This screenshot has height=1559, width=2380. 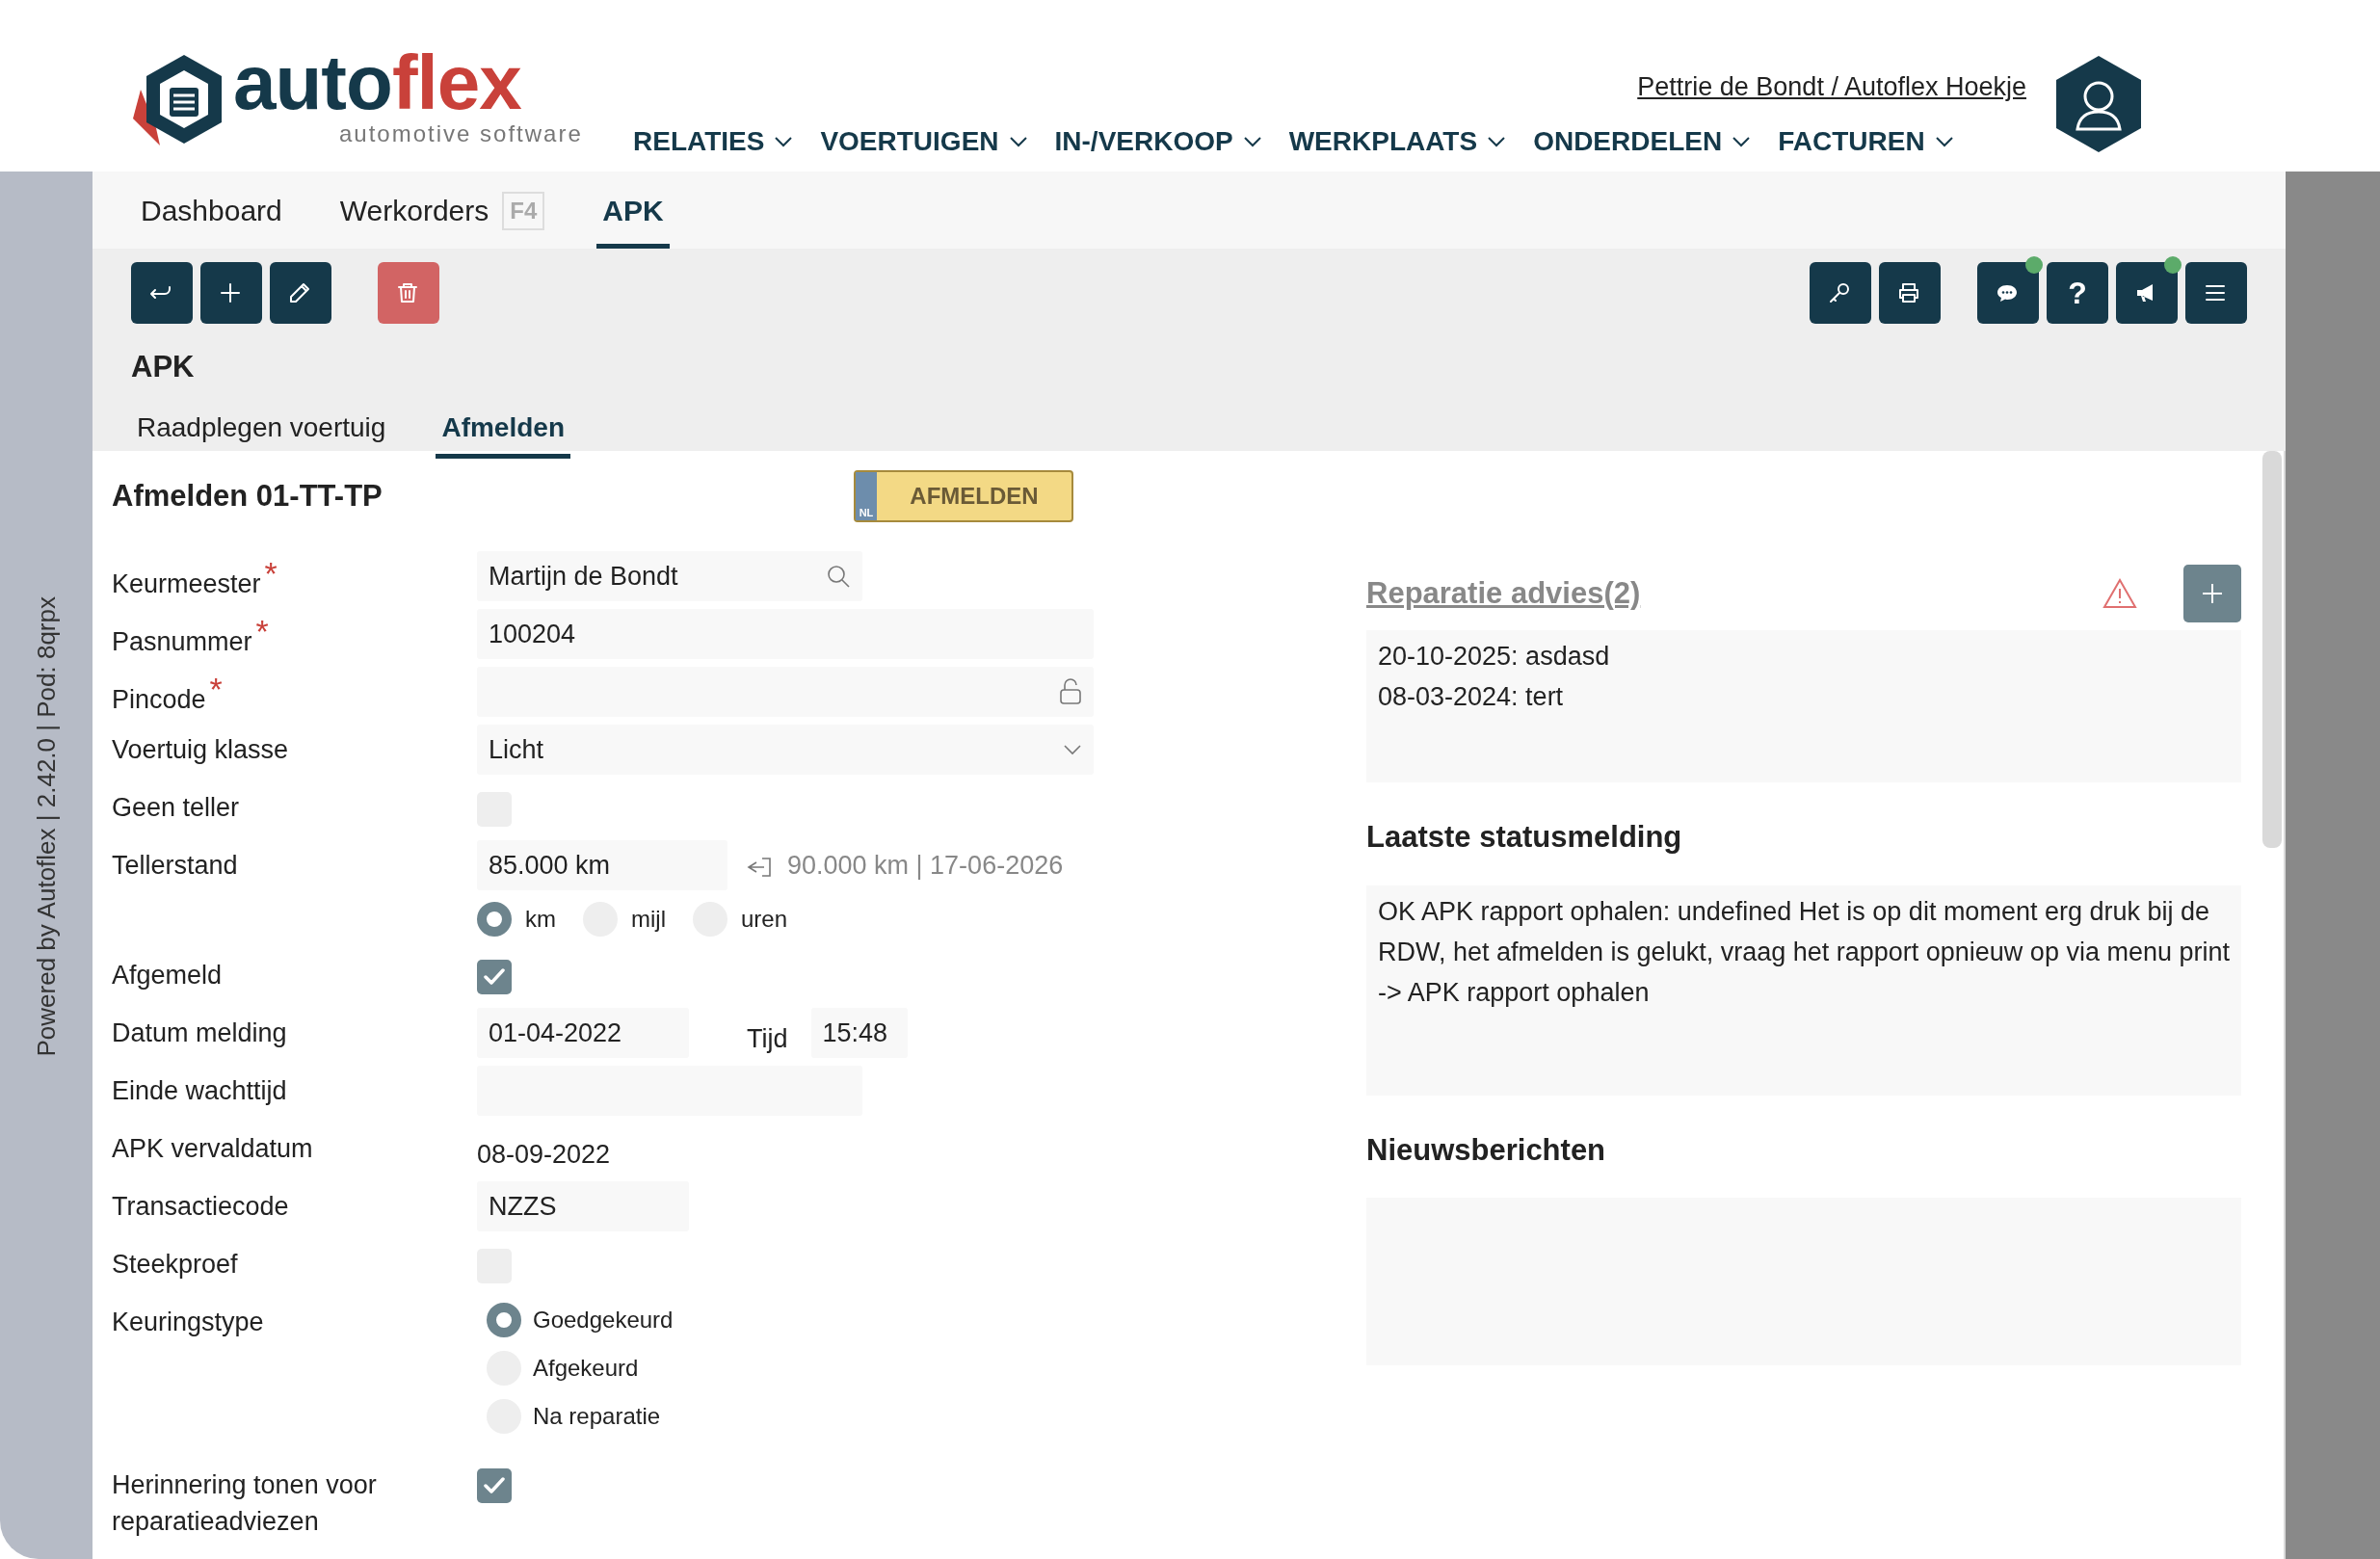 What do you see at coordinates (1832, 87) in the screenshot?
I see `user-link: Pettrie de Bondt / Autoflex Hoekje` at bounding box center [1832, 87].